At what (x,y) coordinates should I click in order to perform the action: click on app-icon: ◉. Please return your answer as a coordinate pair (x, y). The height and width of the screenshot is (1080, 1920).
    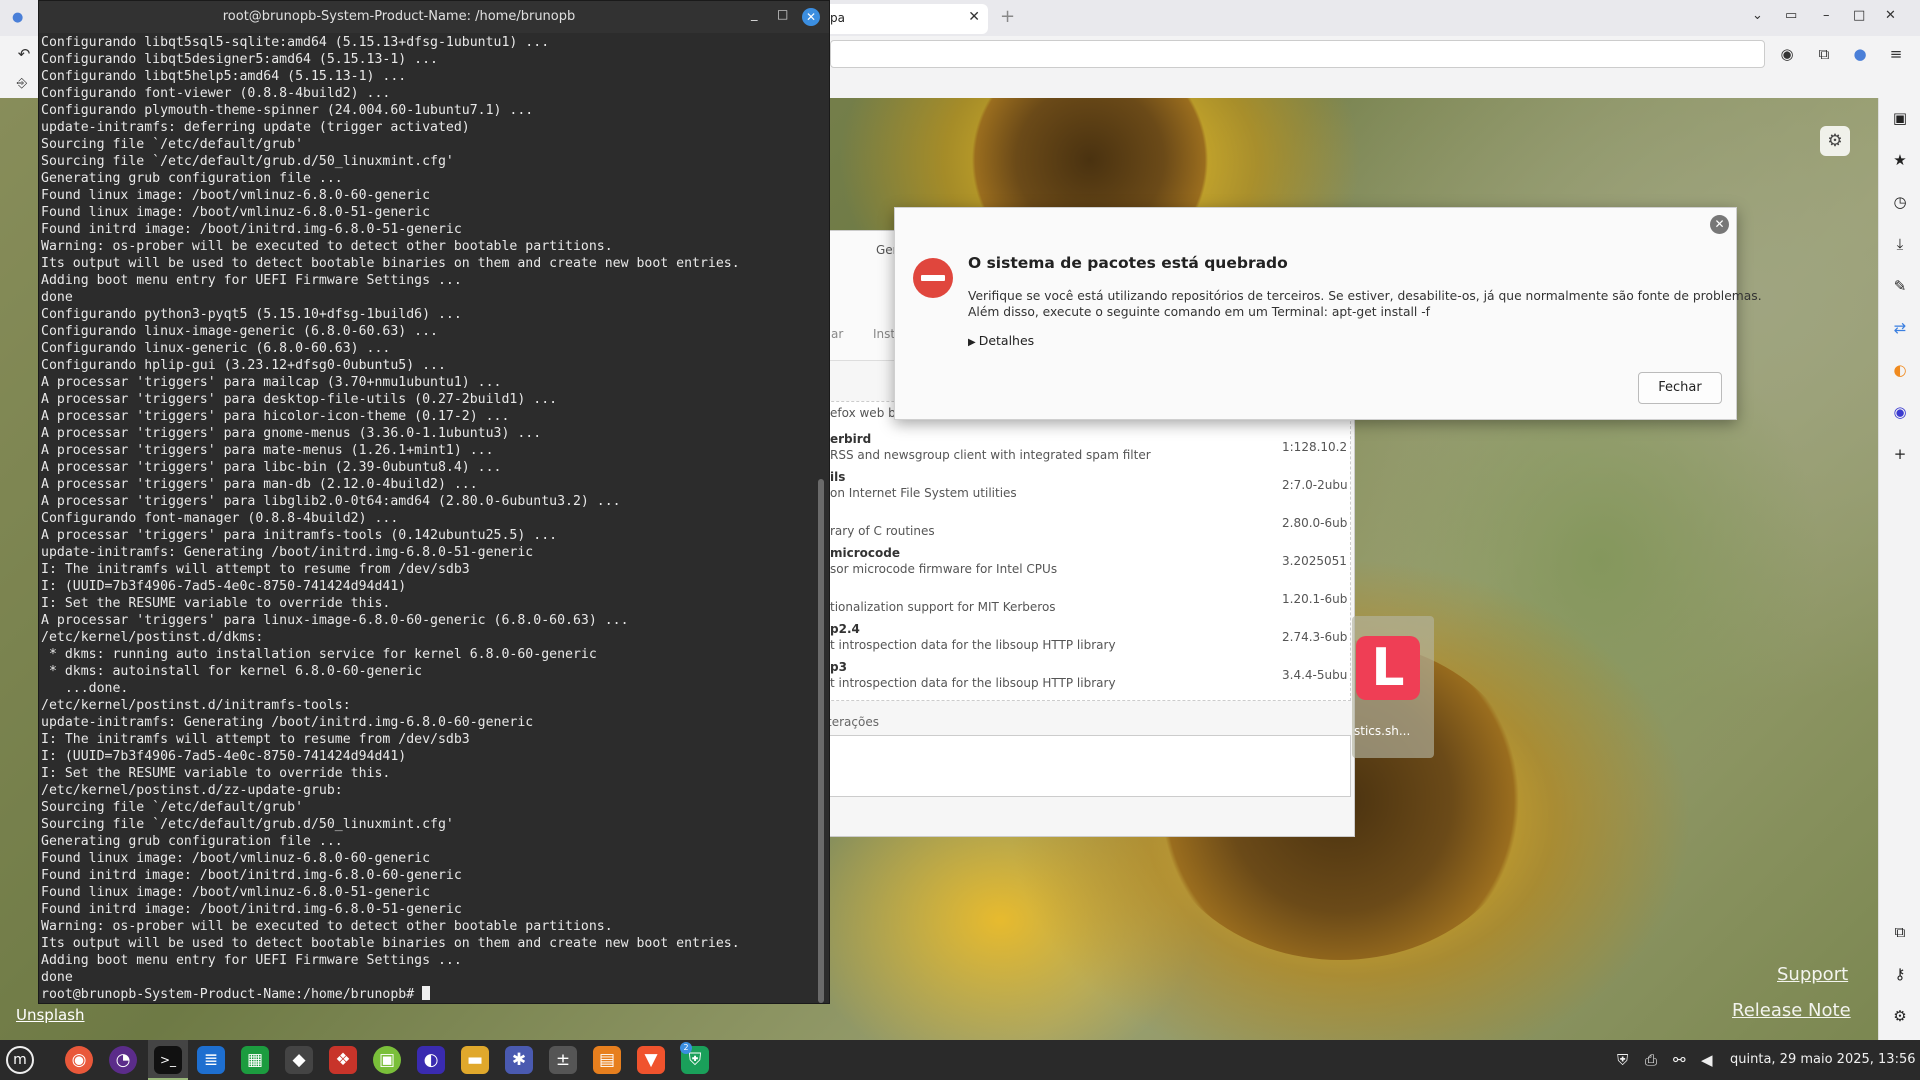
    Looking at the image, I should click on (1900, 412).